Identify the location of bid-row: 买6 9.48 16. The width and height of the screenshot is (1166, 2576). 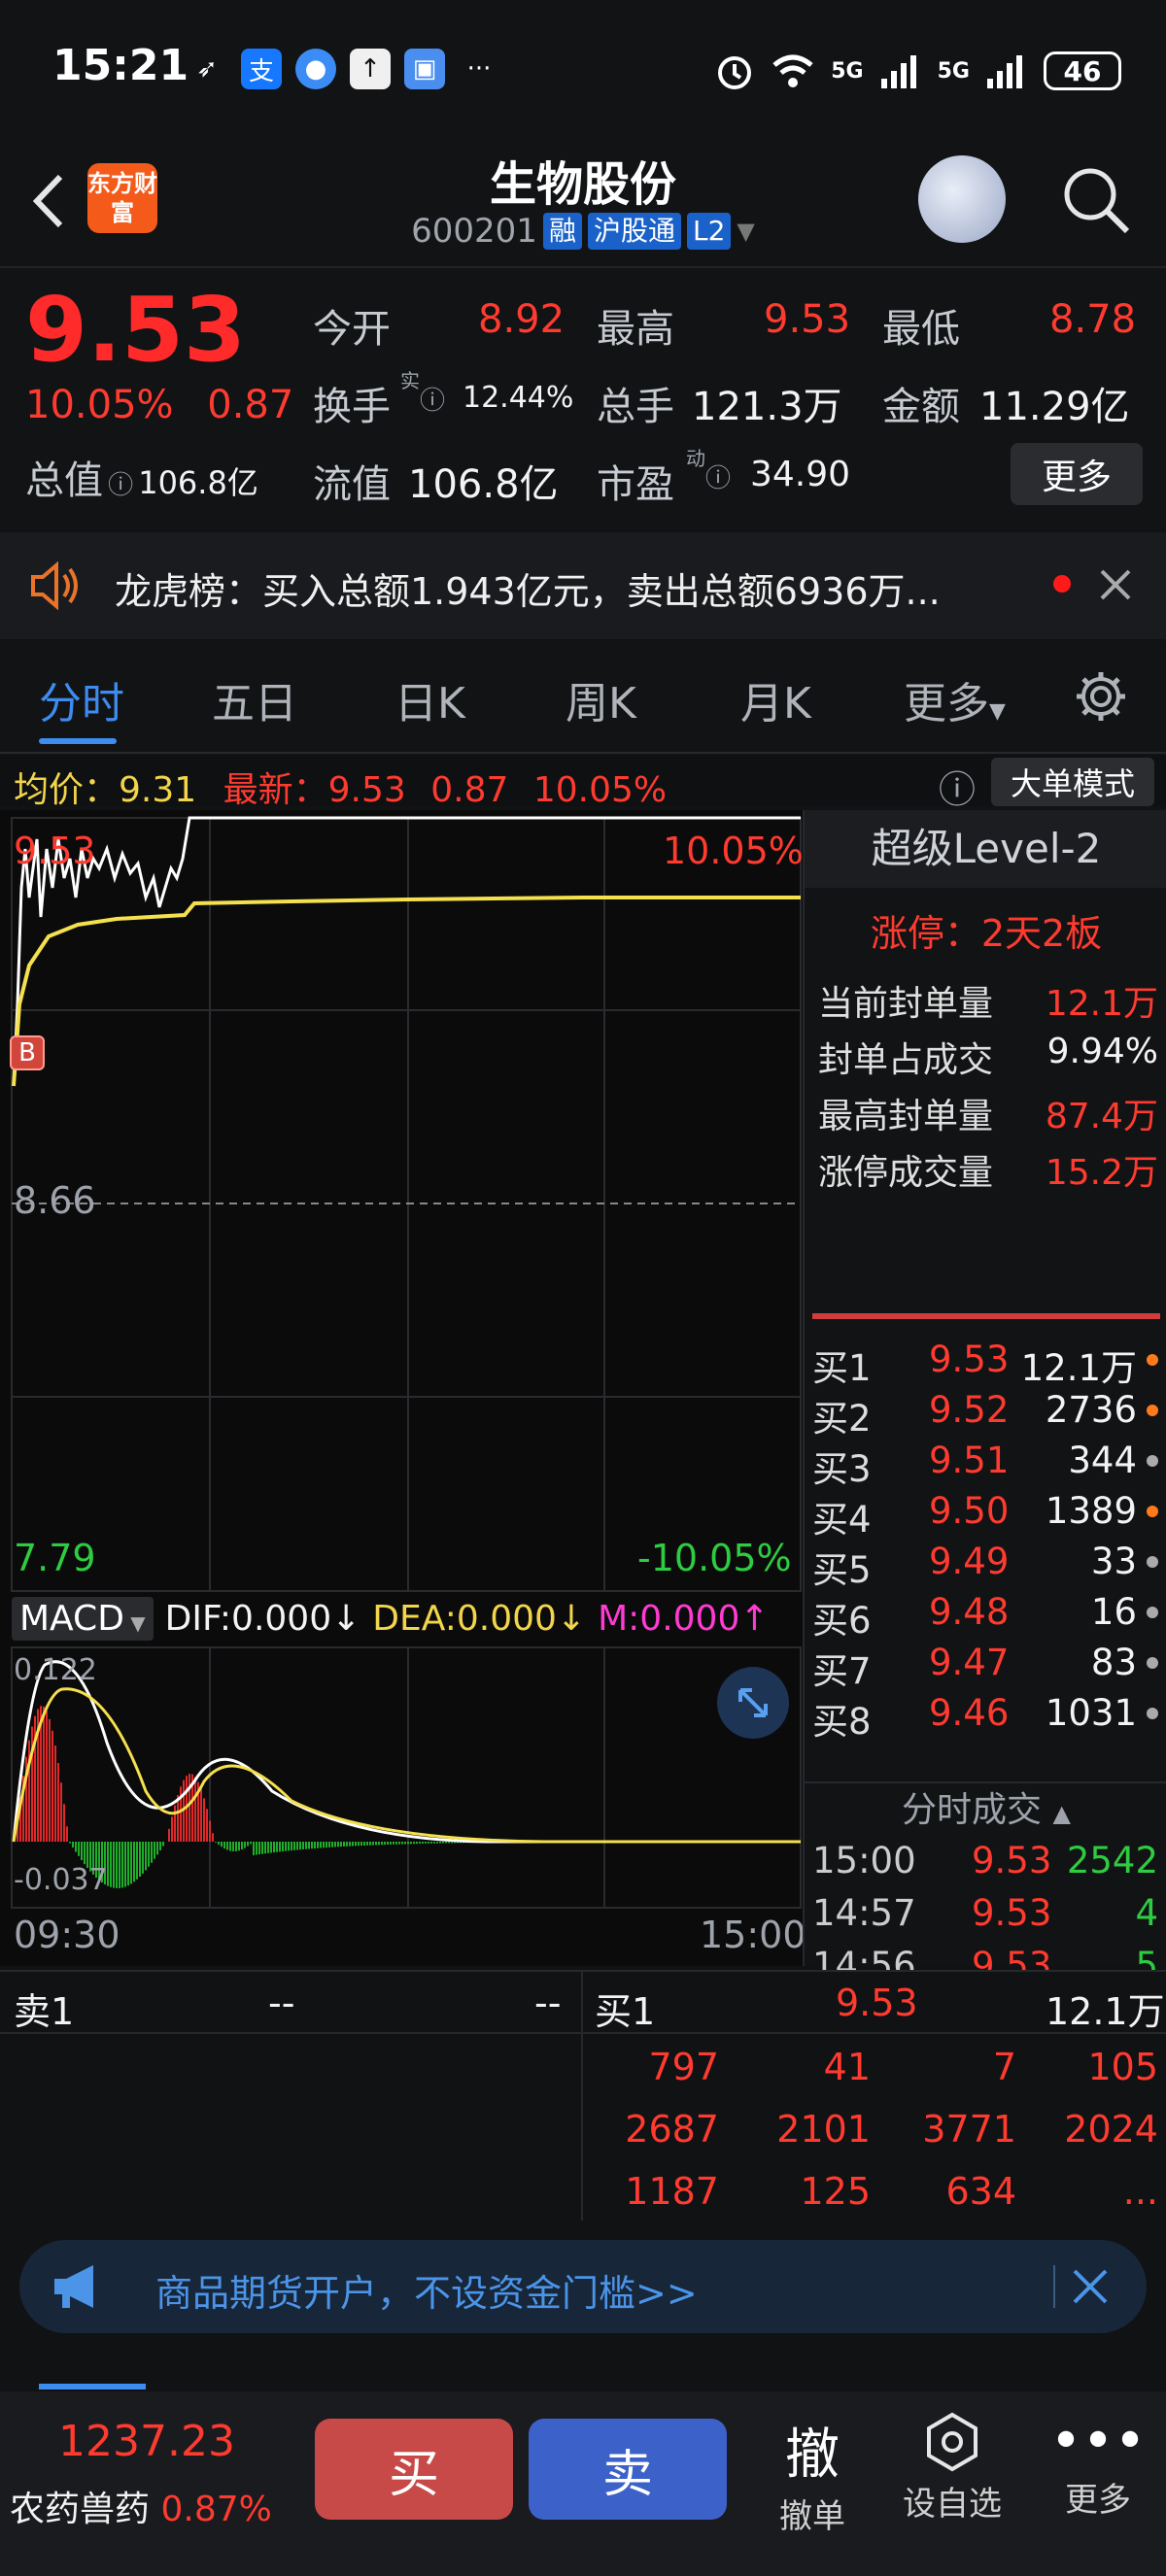
(985, 1614).